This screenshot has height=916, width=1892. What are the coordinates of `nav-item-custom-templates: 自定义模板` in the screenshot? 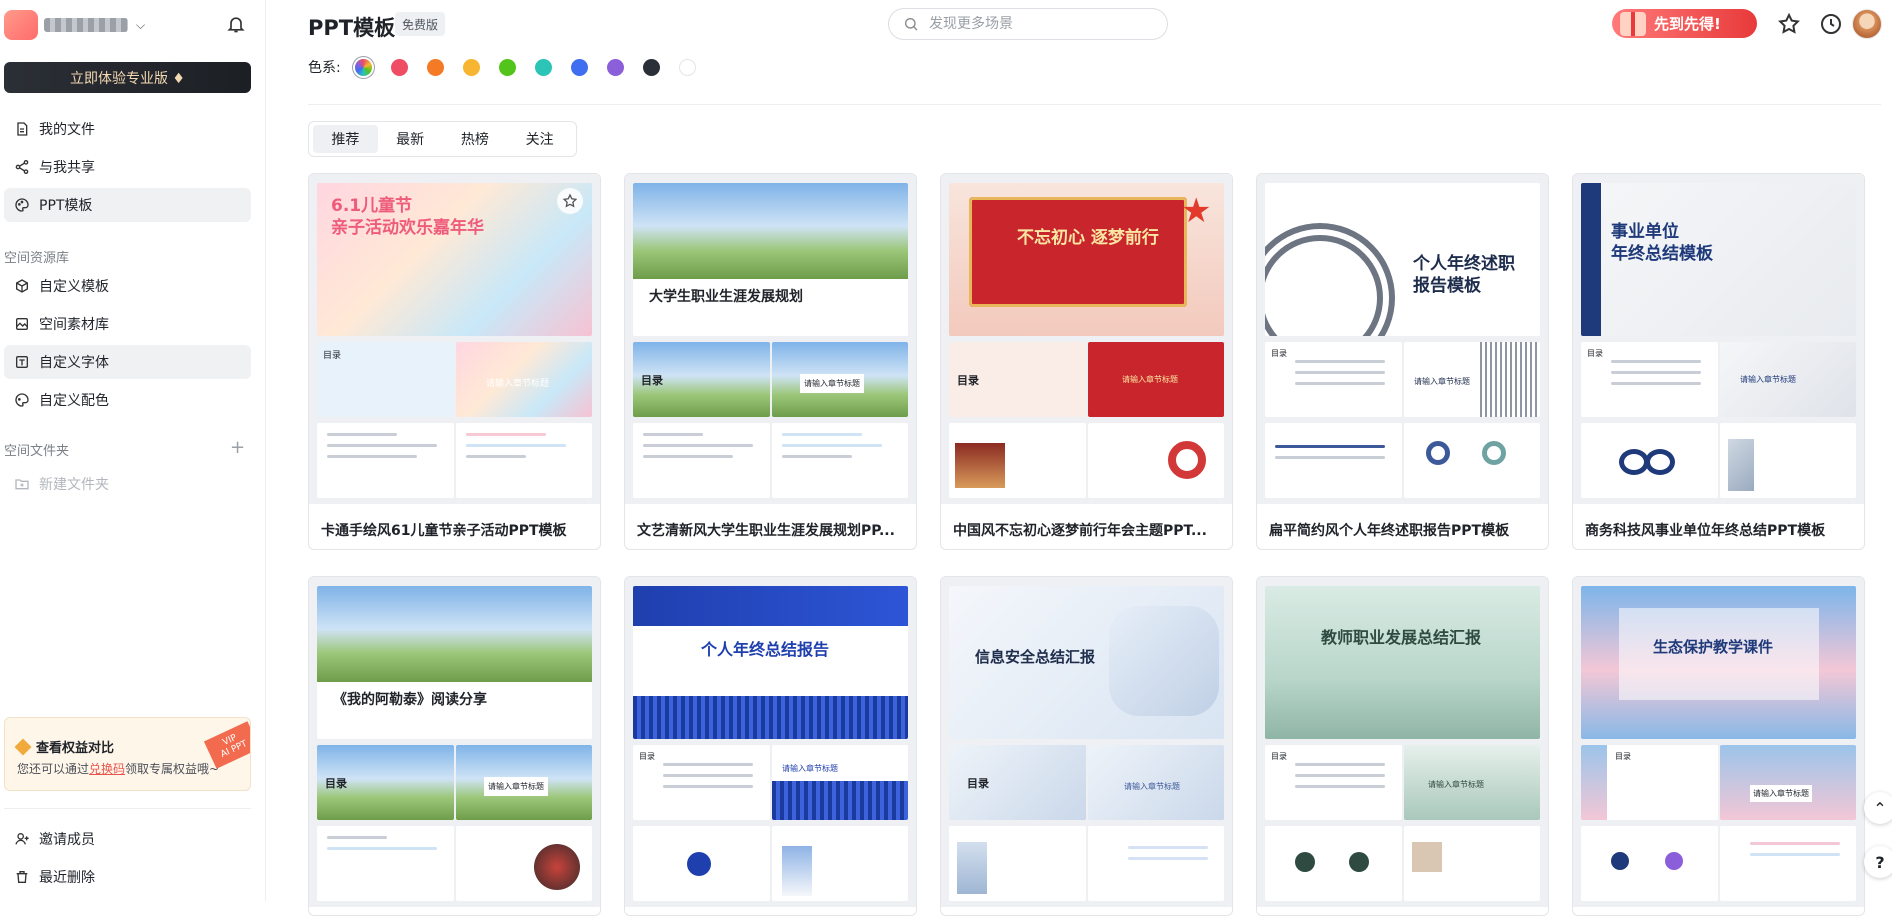 It's located at (127, 286).